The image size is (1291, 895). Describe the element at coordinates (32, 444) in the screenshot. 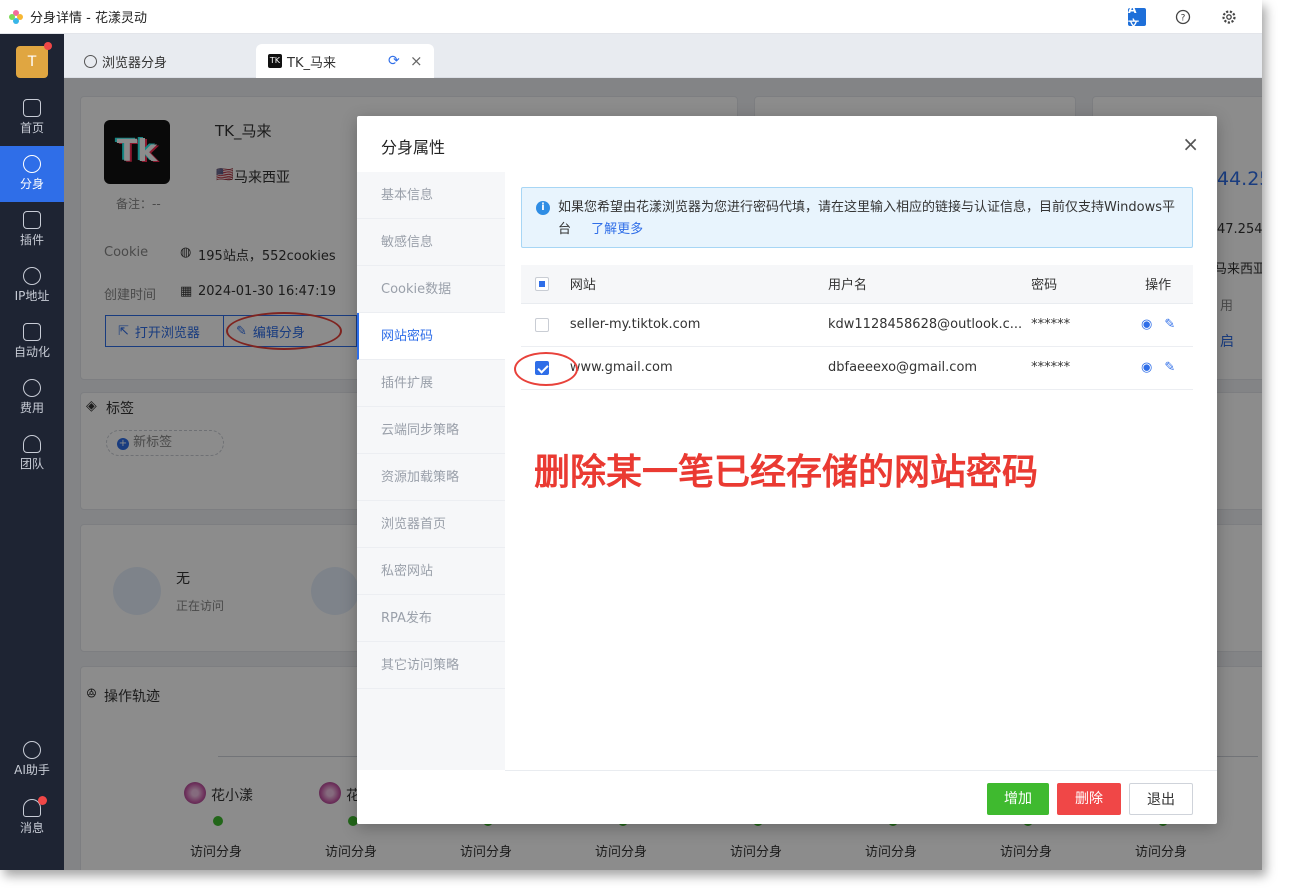

I see `team-icon` at that location.